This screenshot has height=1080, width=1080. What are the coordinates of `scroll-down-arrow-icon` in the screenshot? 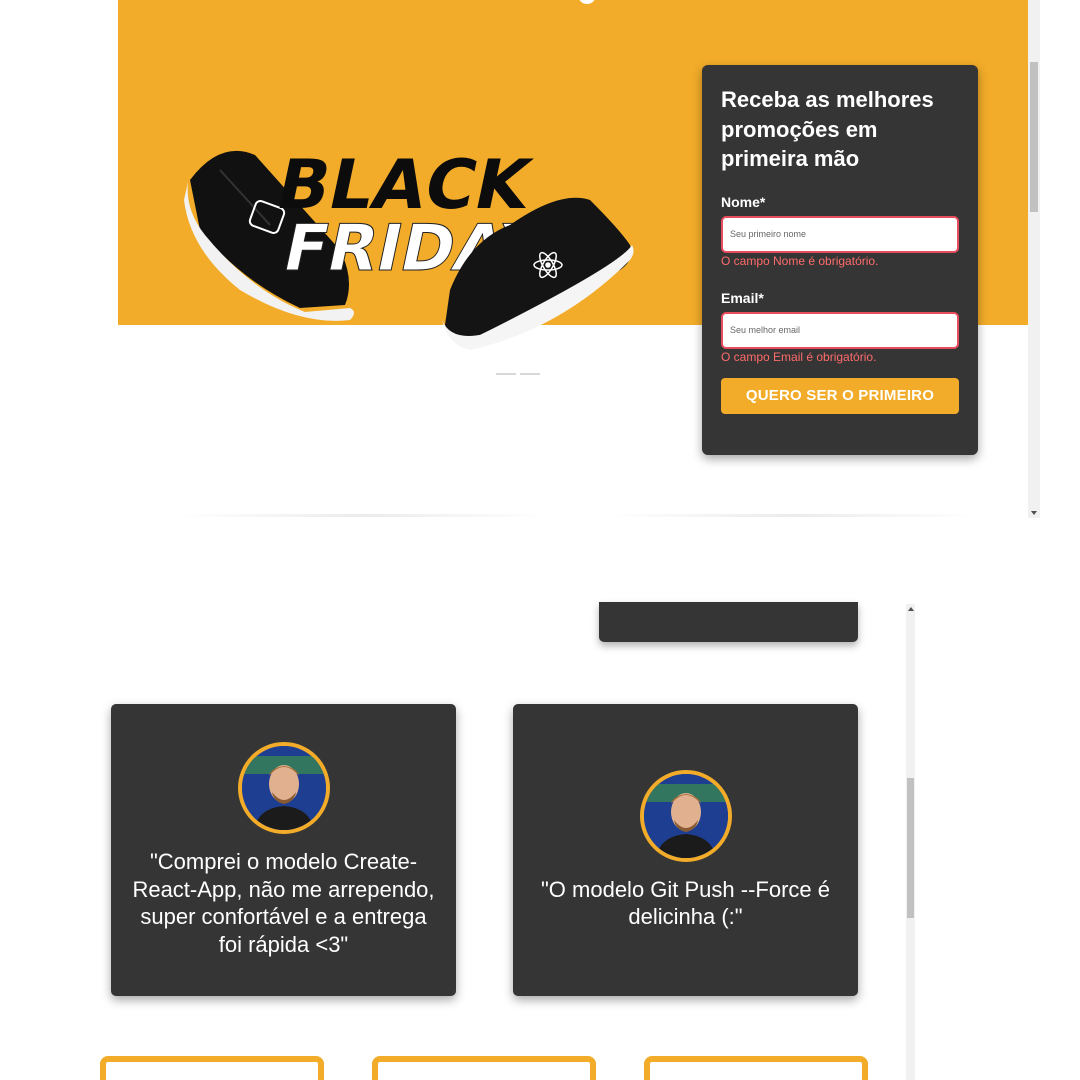 It's located at (1034, 513).